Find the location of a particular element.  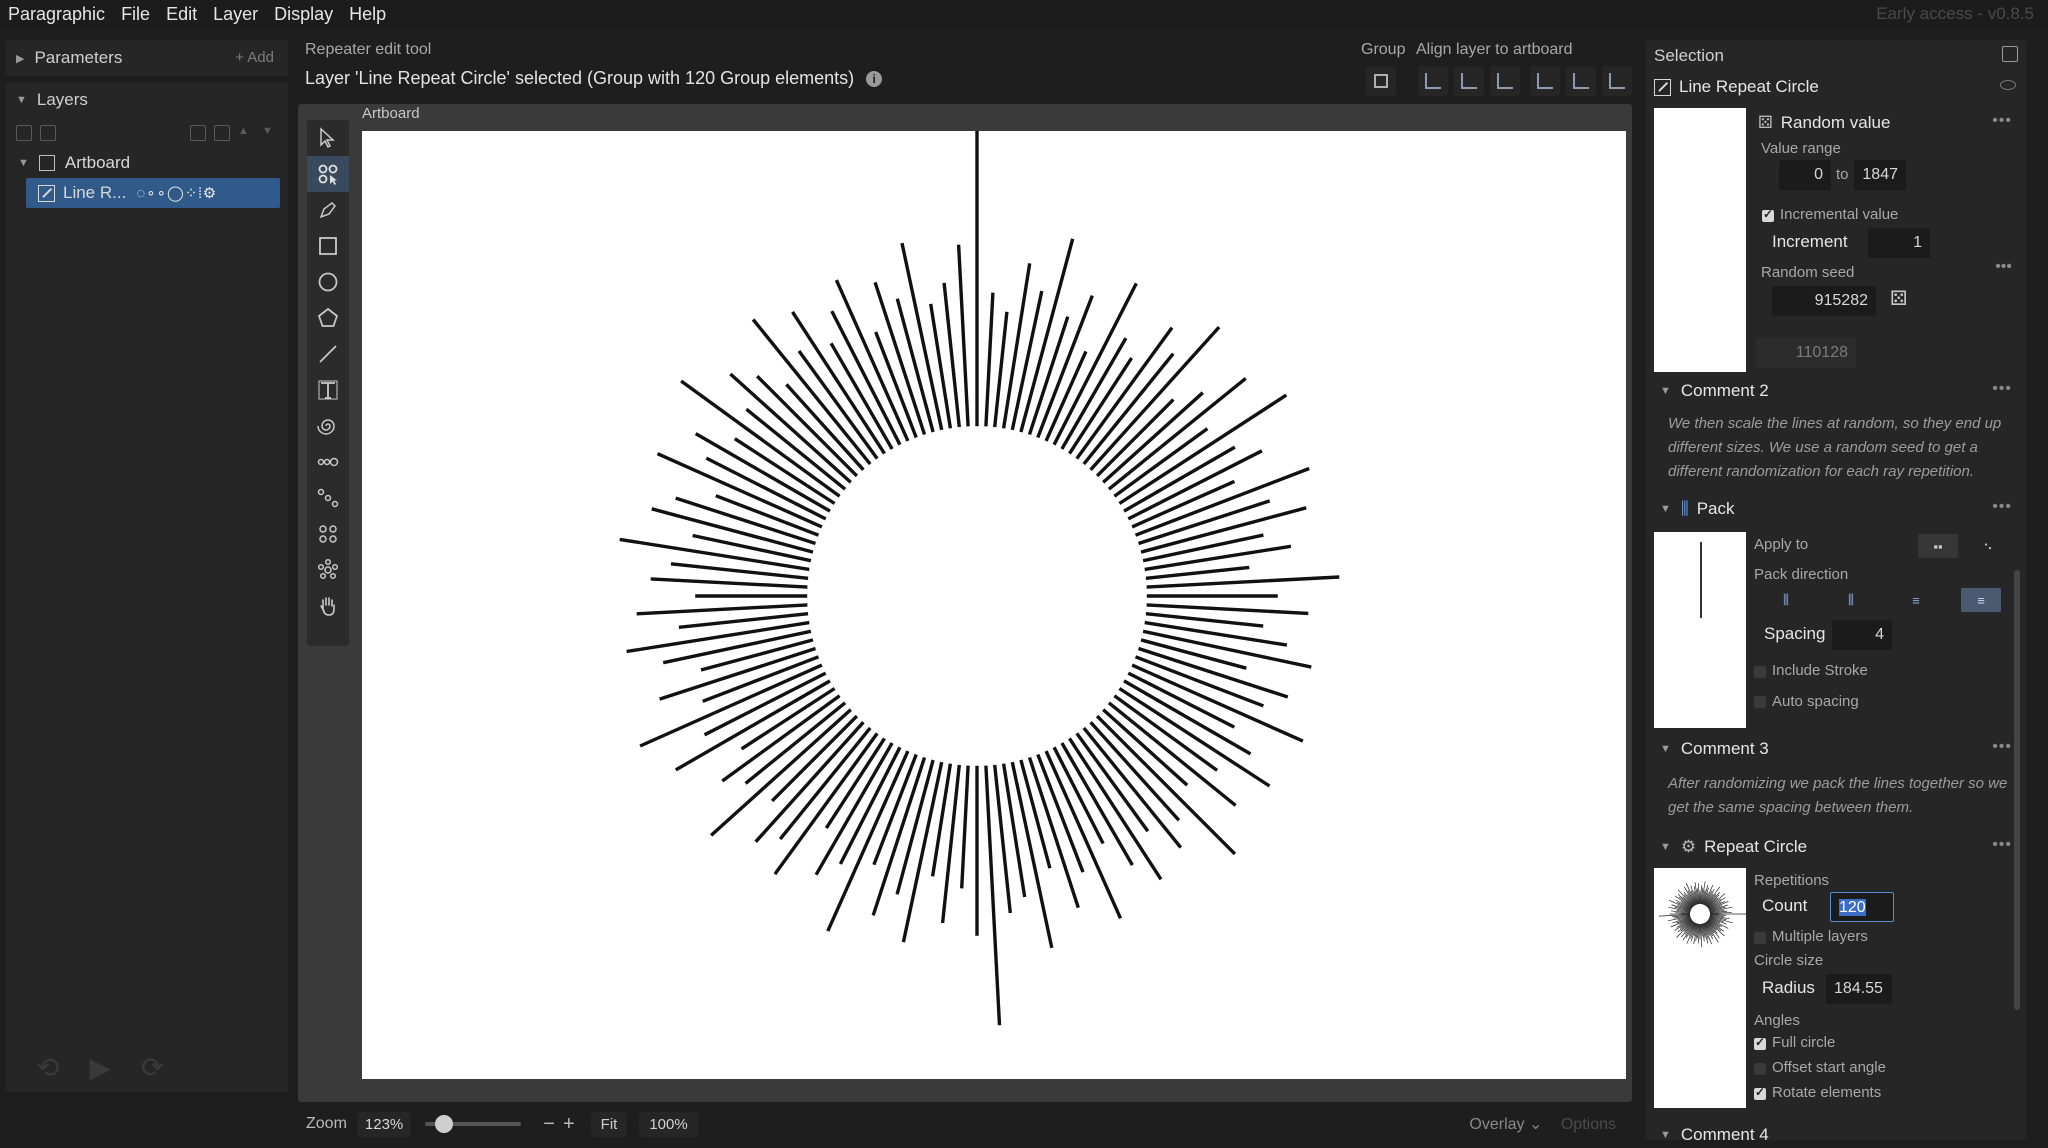

pack-header: ▼ ⫼ Pack ••• is located at coordinates (1836, 509).